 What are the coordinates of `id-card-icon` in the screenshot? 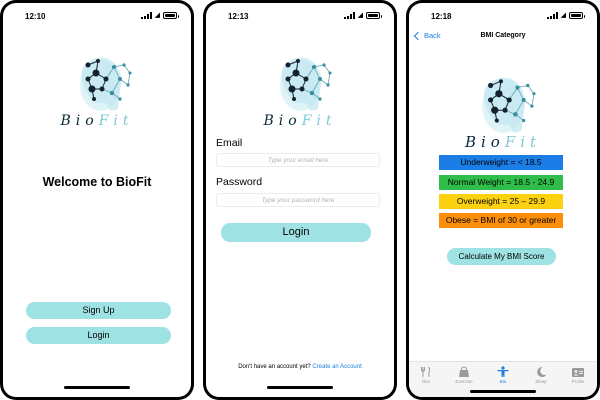 It's located at (578, 372).